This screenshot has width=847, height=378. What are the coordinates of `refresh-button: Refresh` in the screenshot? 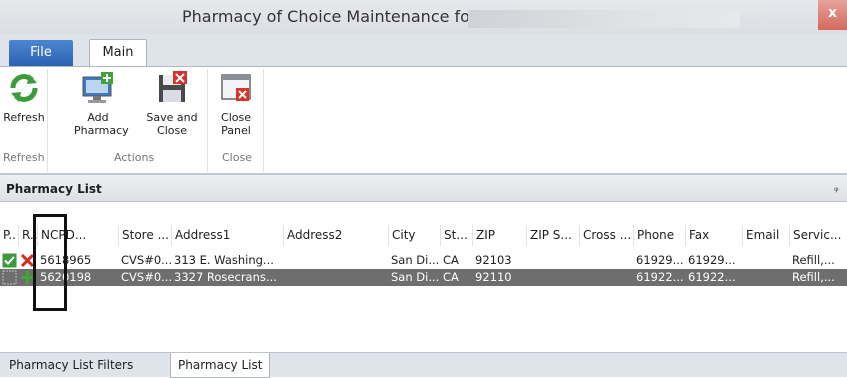 It's located at (24, 97).